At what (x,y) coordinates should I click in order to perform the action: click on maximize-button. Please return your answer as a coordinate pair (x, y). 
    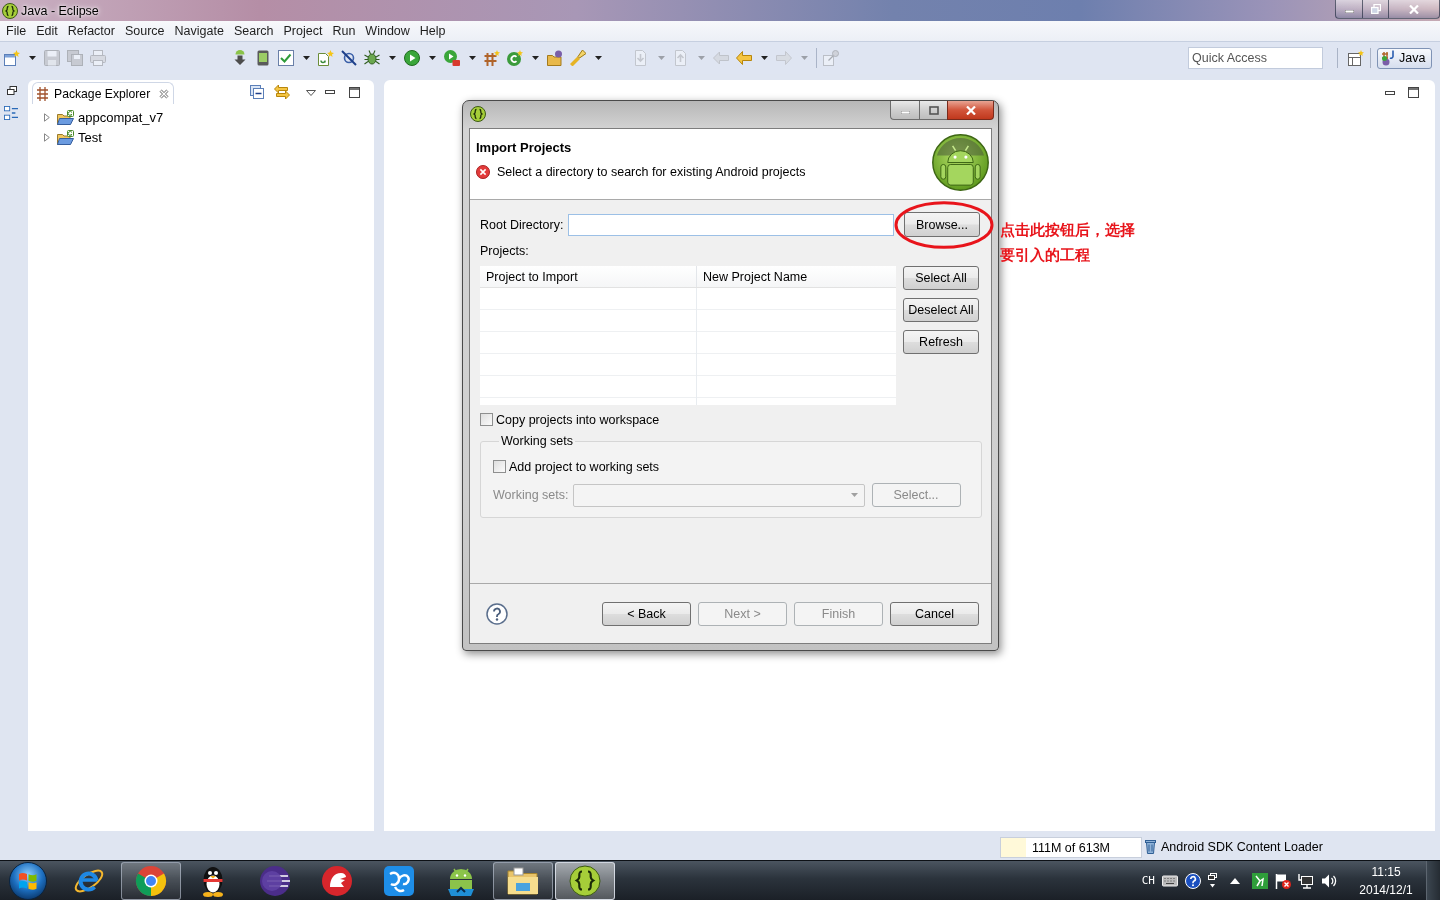
    Looking at the image, I should click on (933, 110).